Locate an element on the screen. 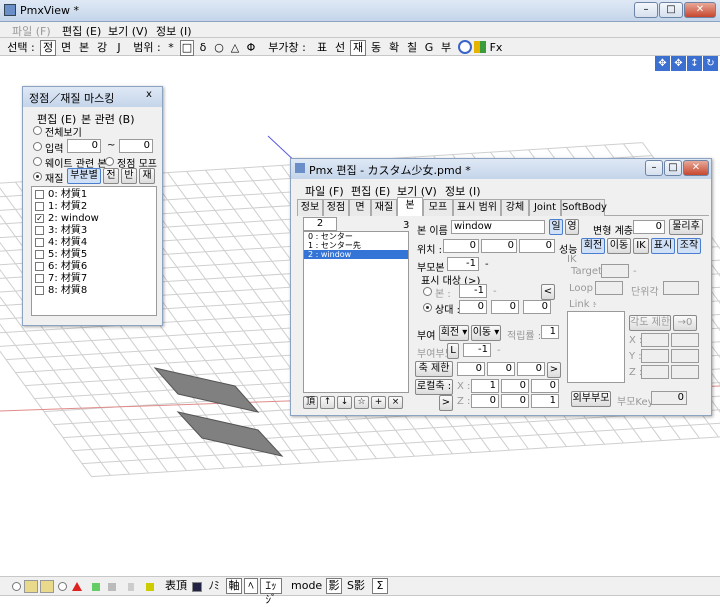 The height and width of the screenshot is (607, 720). status-color-swatch is located at coordinates (197, 587).